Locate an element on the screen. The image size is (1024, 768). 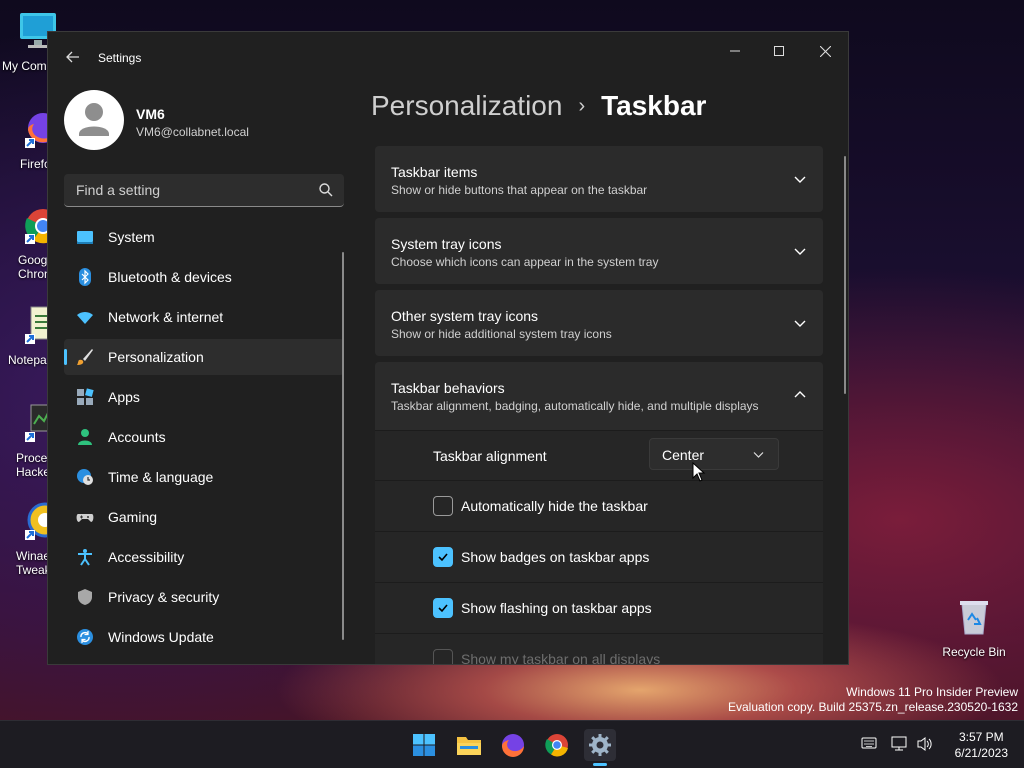
wifi-icon is located at coordinates (85, 317).